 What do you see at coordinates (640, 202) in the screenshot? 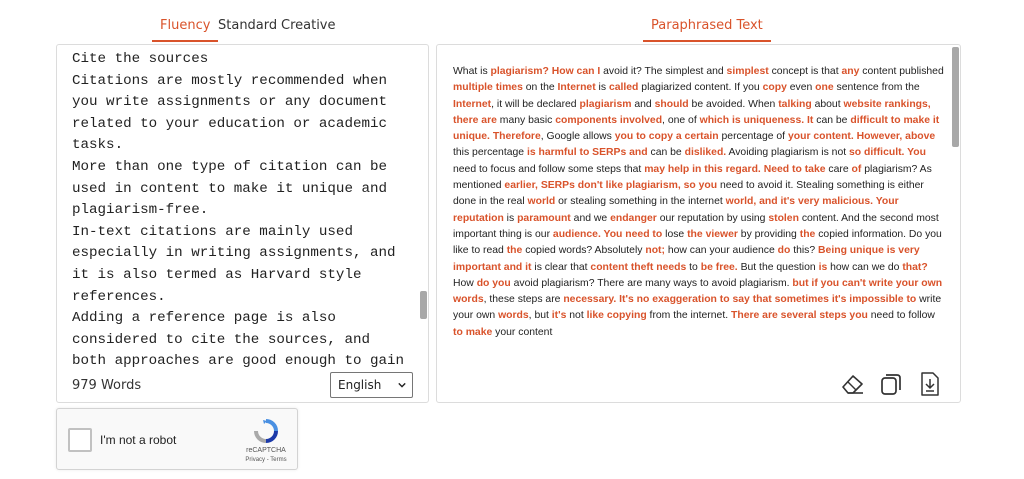
I see `unchanged-phrase: or stealing something in the internet` at bounding box center [640, 202].